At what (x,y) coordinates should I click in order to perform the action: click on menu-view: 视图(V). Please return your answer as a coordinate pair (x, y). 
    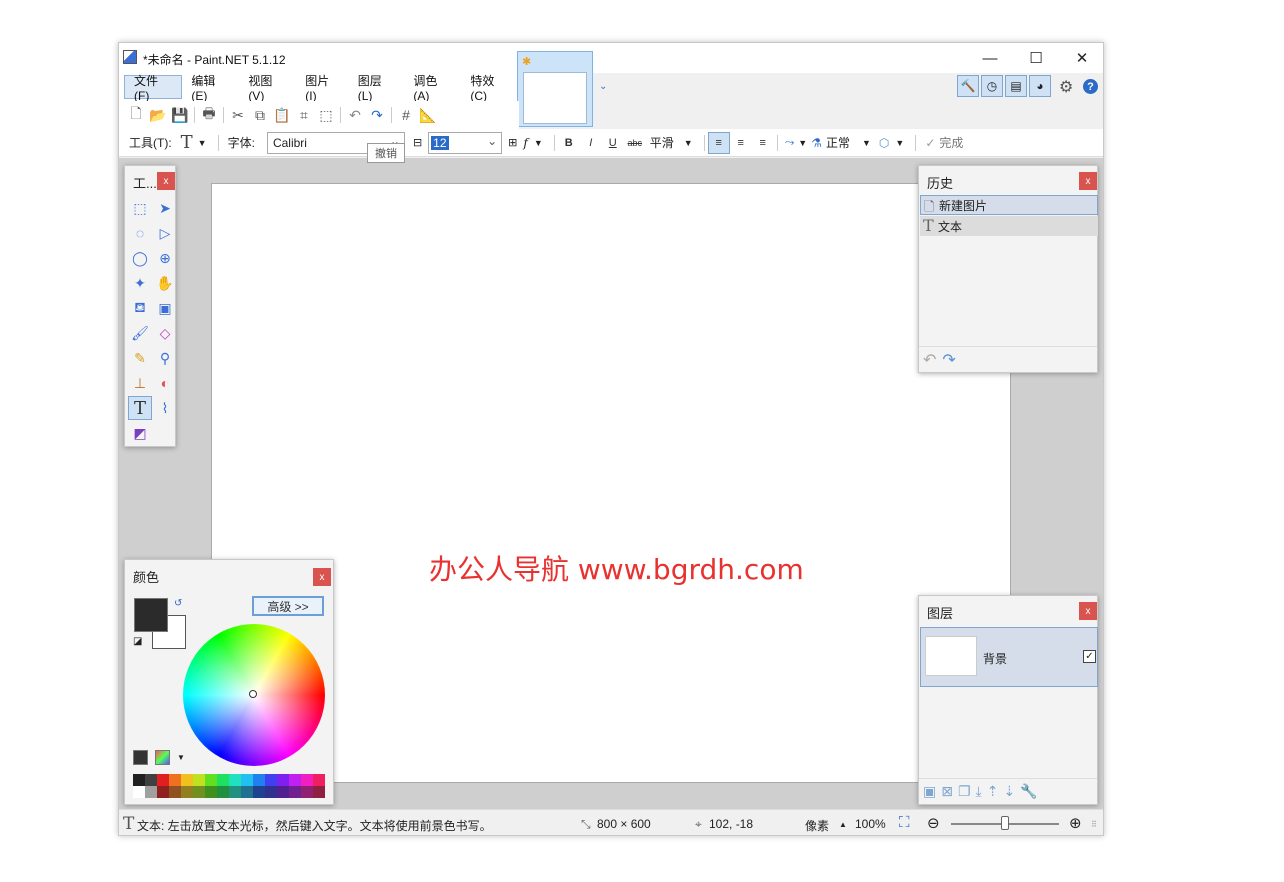
    Looking at the image, I should click on (267, 88).